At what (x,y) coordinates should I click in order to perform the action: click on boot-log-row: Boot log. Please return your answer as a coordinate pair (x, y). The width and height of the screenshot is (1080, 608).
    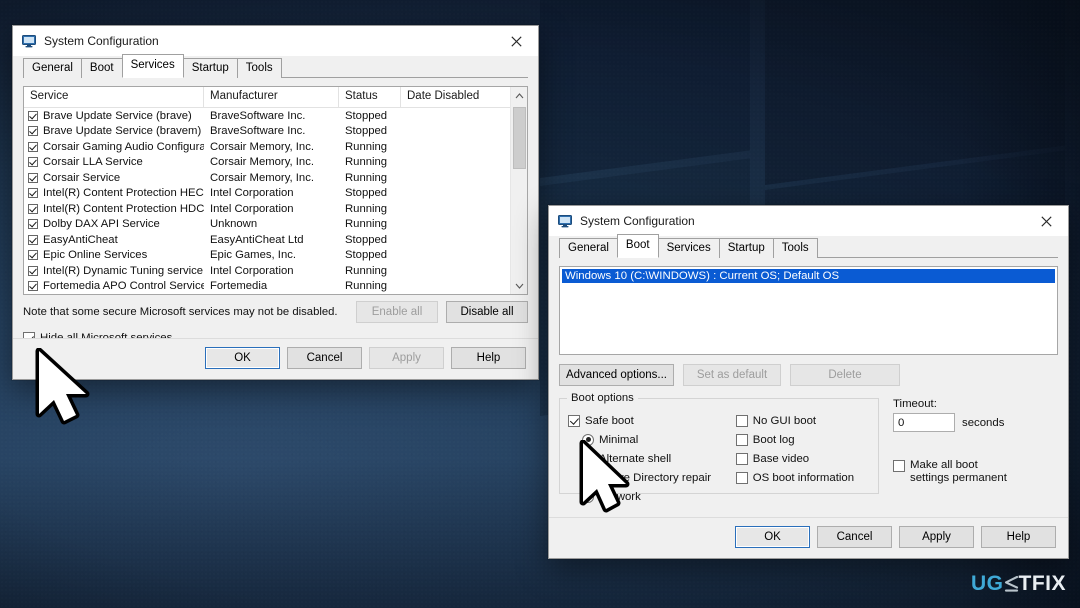
    Looking at the image, I should click on (802, 439).